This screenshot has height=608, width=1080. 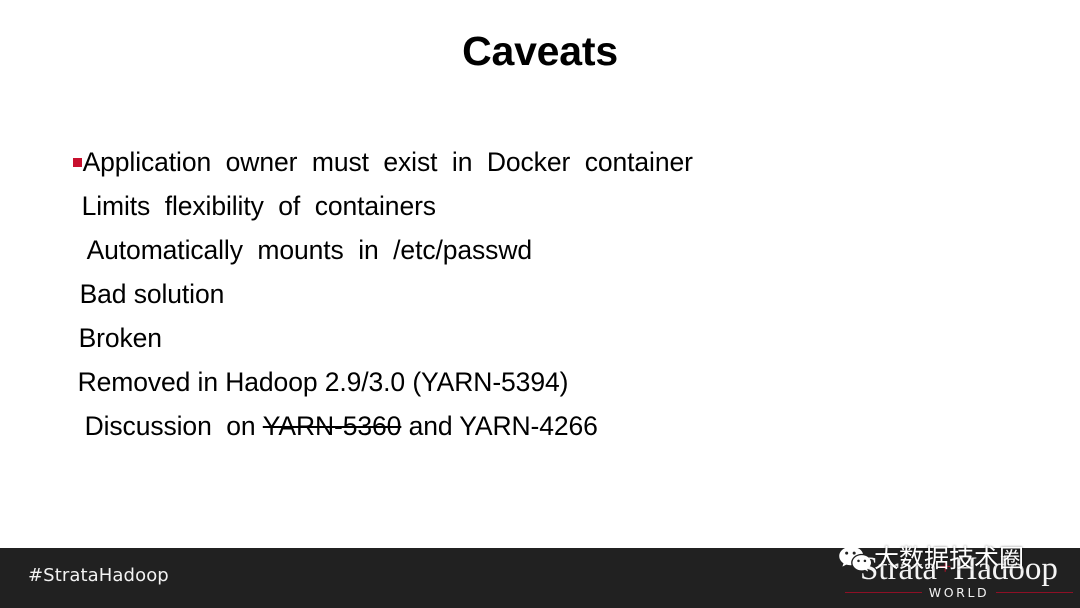 What do you see at coordinates (524, 224) in the screenshot?
I see `list-item: Automatically mounts in /etc/passwd` at bounding box center [524, 224].